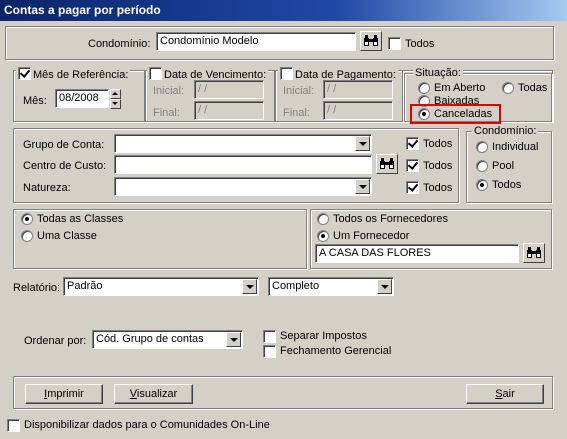 The image size is (567, 439). I want to click on tipo-pool-radio, so click(482, 166).